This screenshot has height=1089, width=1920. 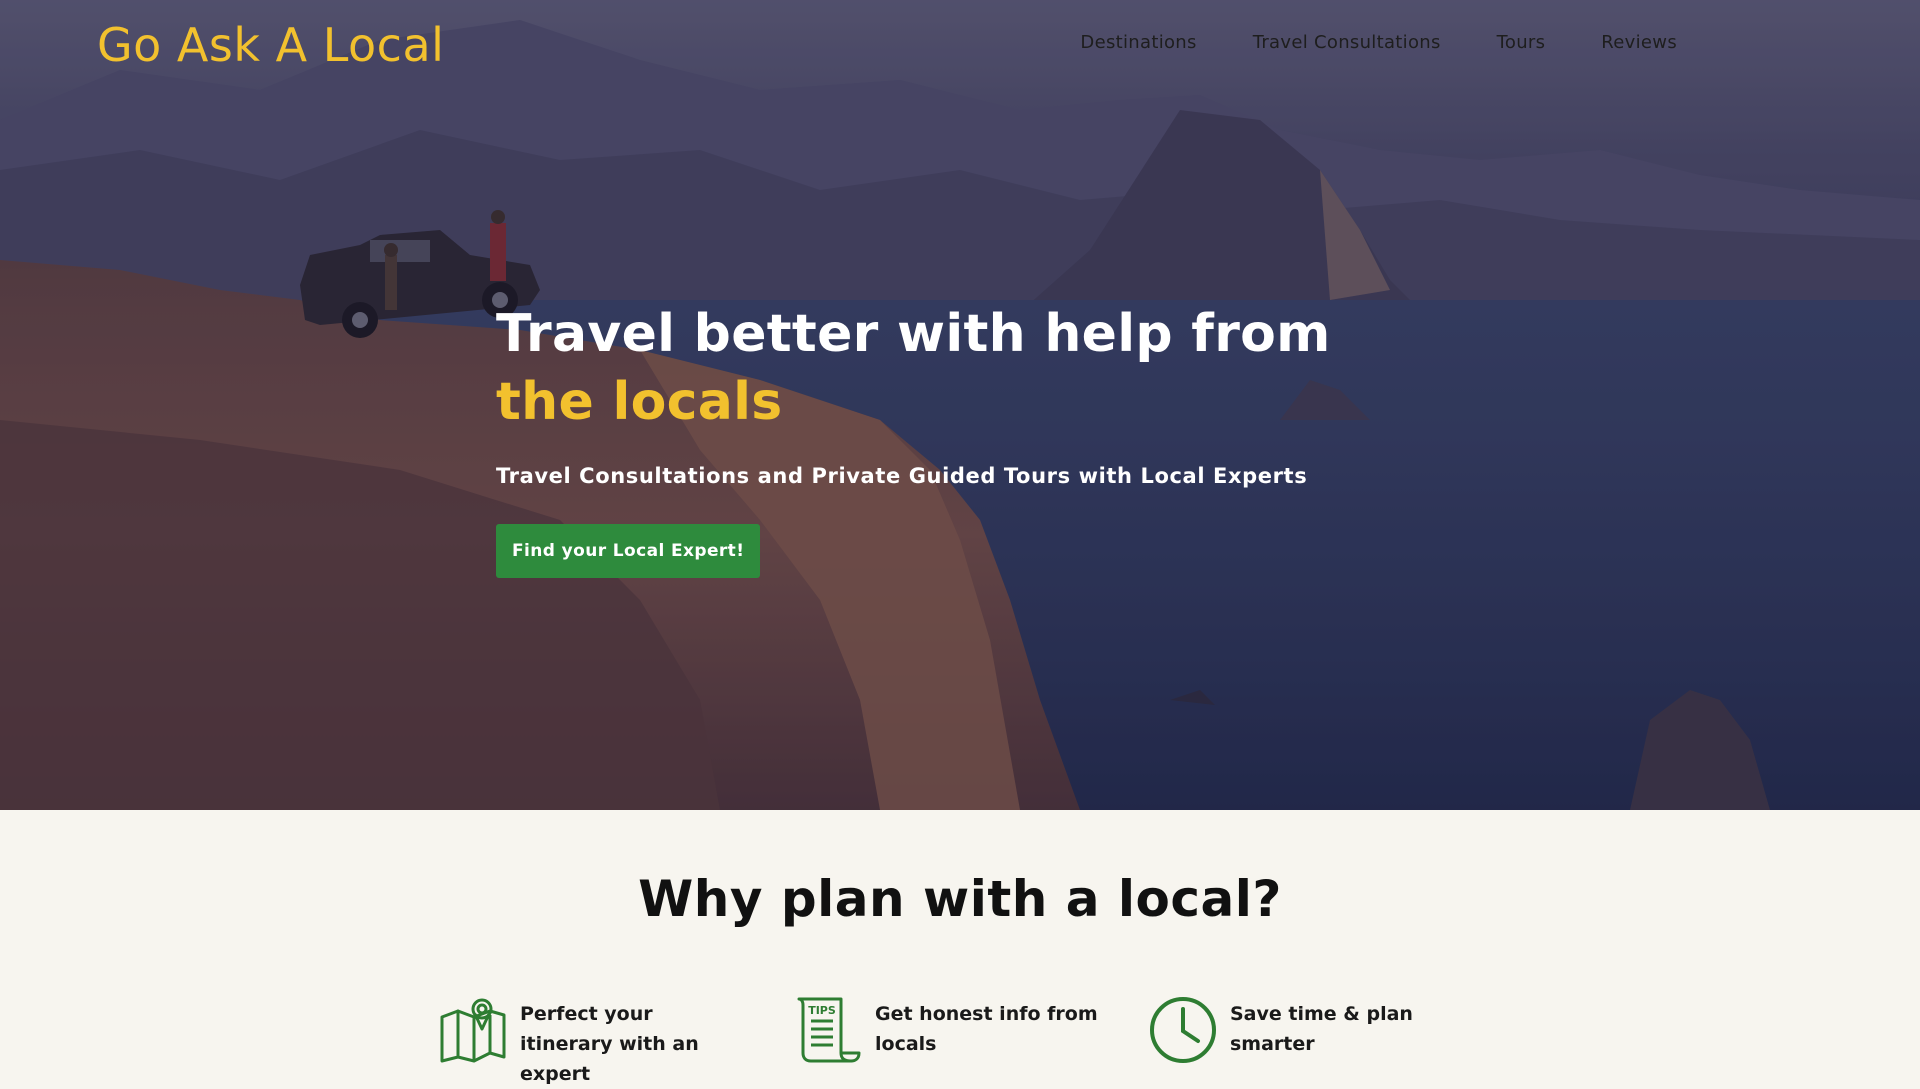 What do you see at coordinates (639, 402) in the screenshot?
I see `hero-headline-accent: the locals` at bounding box center [639, 402].